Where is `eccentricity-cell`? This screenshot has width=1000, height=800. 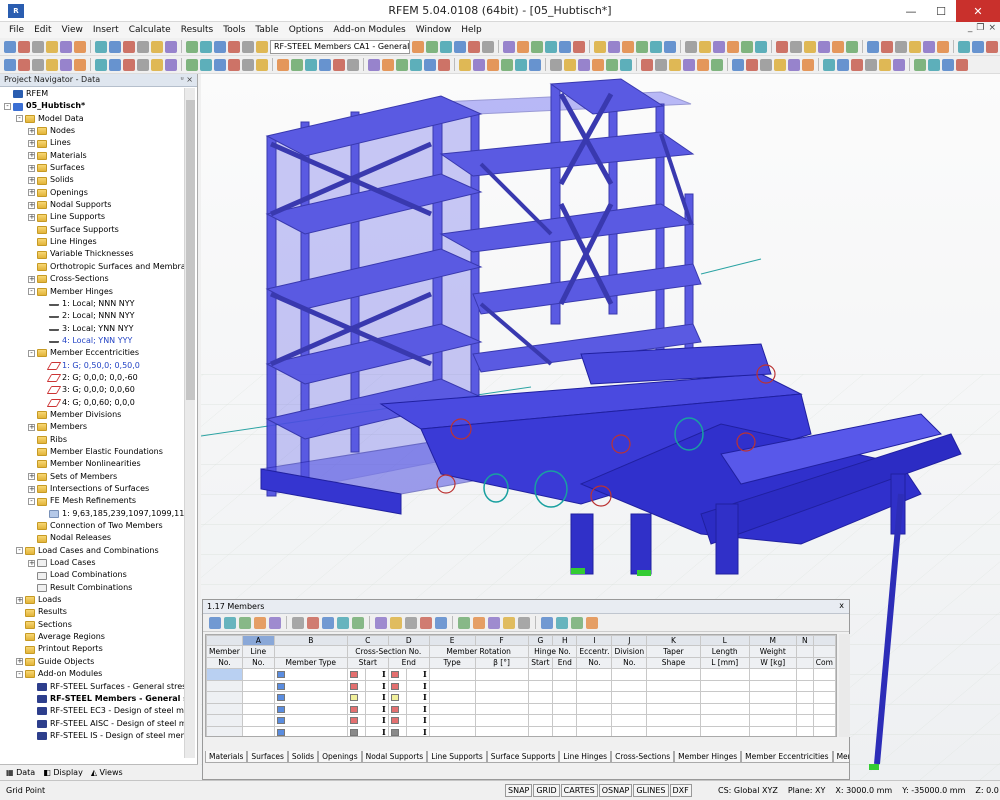 eccentricity-cell is located at coordinates (594, 709).